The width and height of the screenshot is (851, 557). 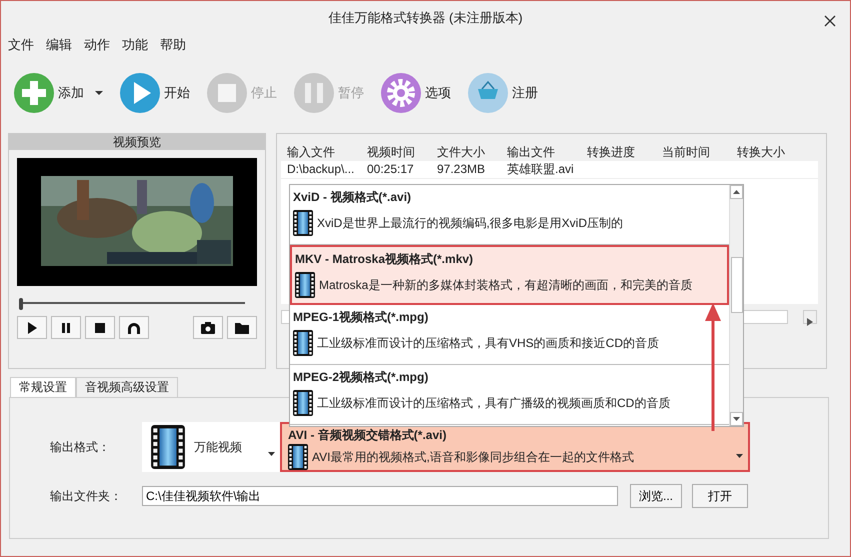 I want to click on pause-icon, so click(x=314, y=93).